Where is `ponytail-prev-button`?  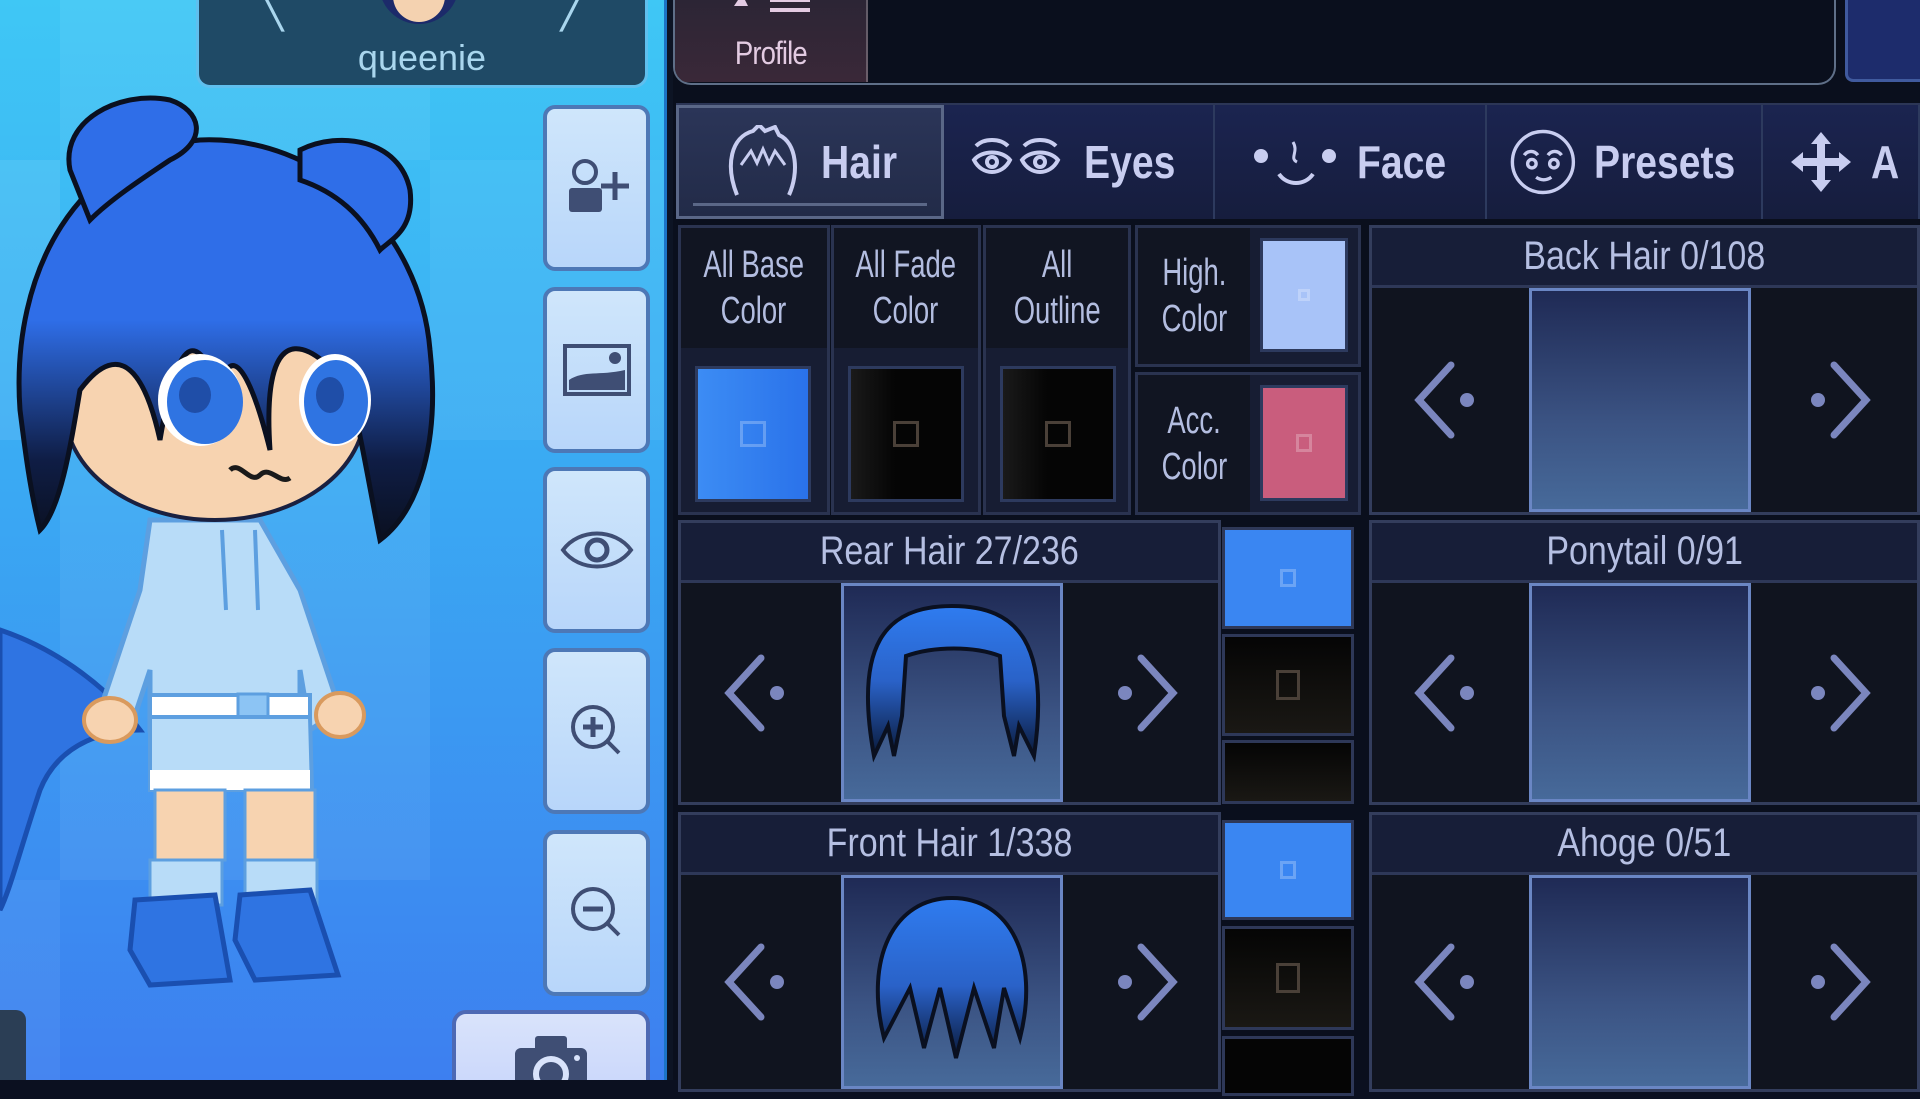 ponytail-prev-button is located at coordinates (1450, 692).